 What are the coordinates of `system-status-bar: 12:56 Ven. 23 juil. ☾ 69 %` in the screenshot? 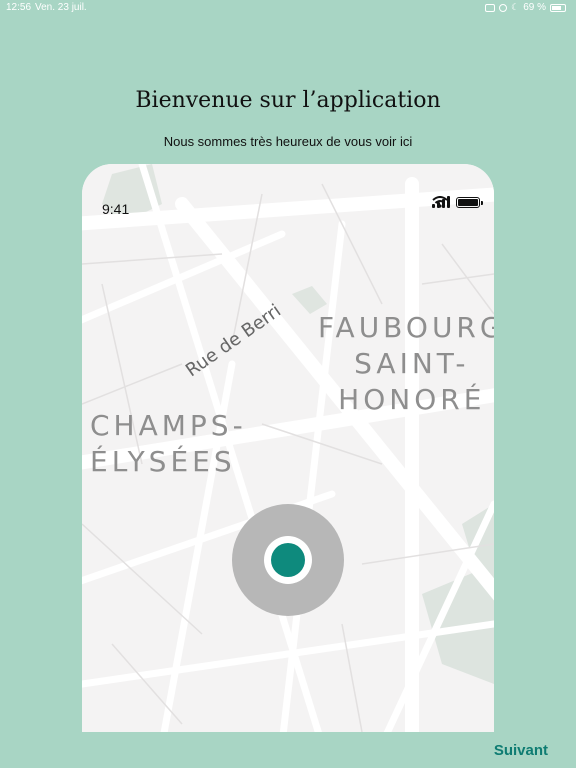 It's located at (288, 8).